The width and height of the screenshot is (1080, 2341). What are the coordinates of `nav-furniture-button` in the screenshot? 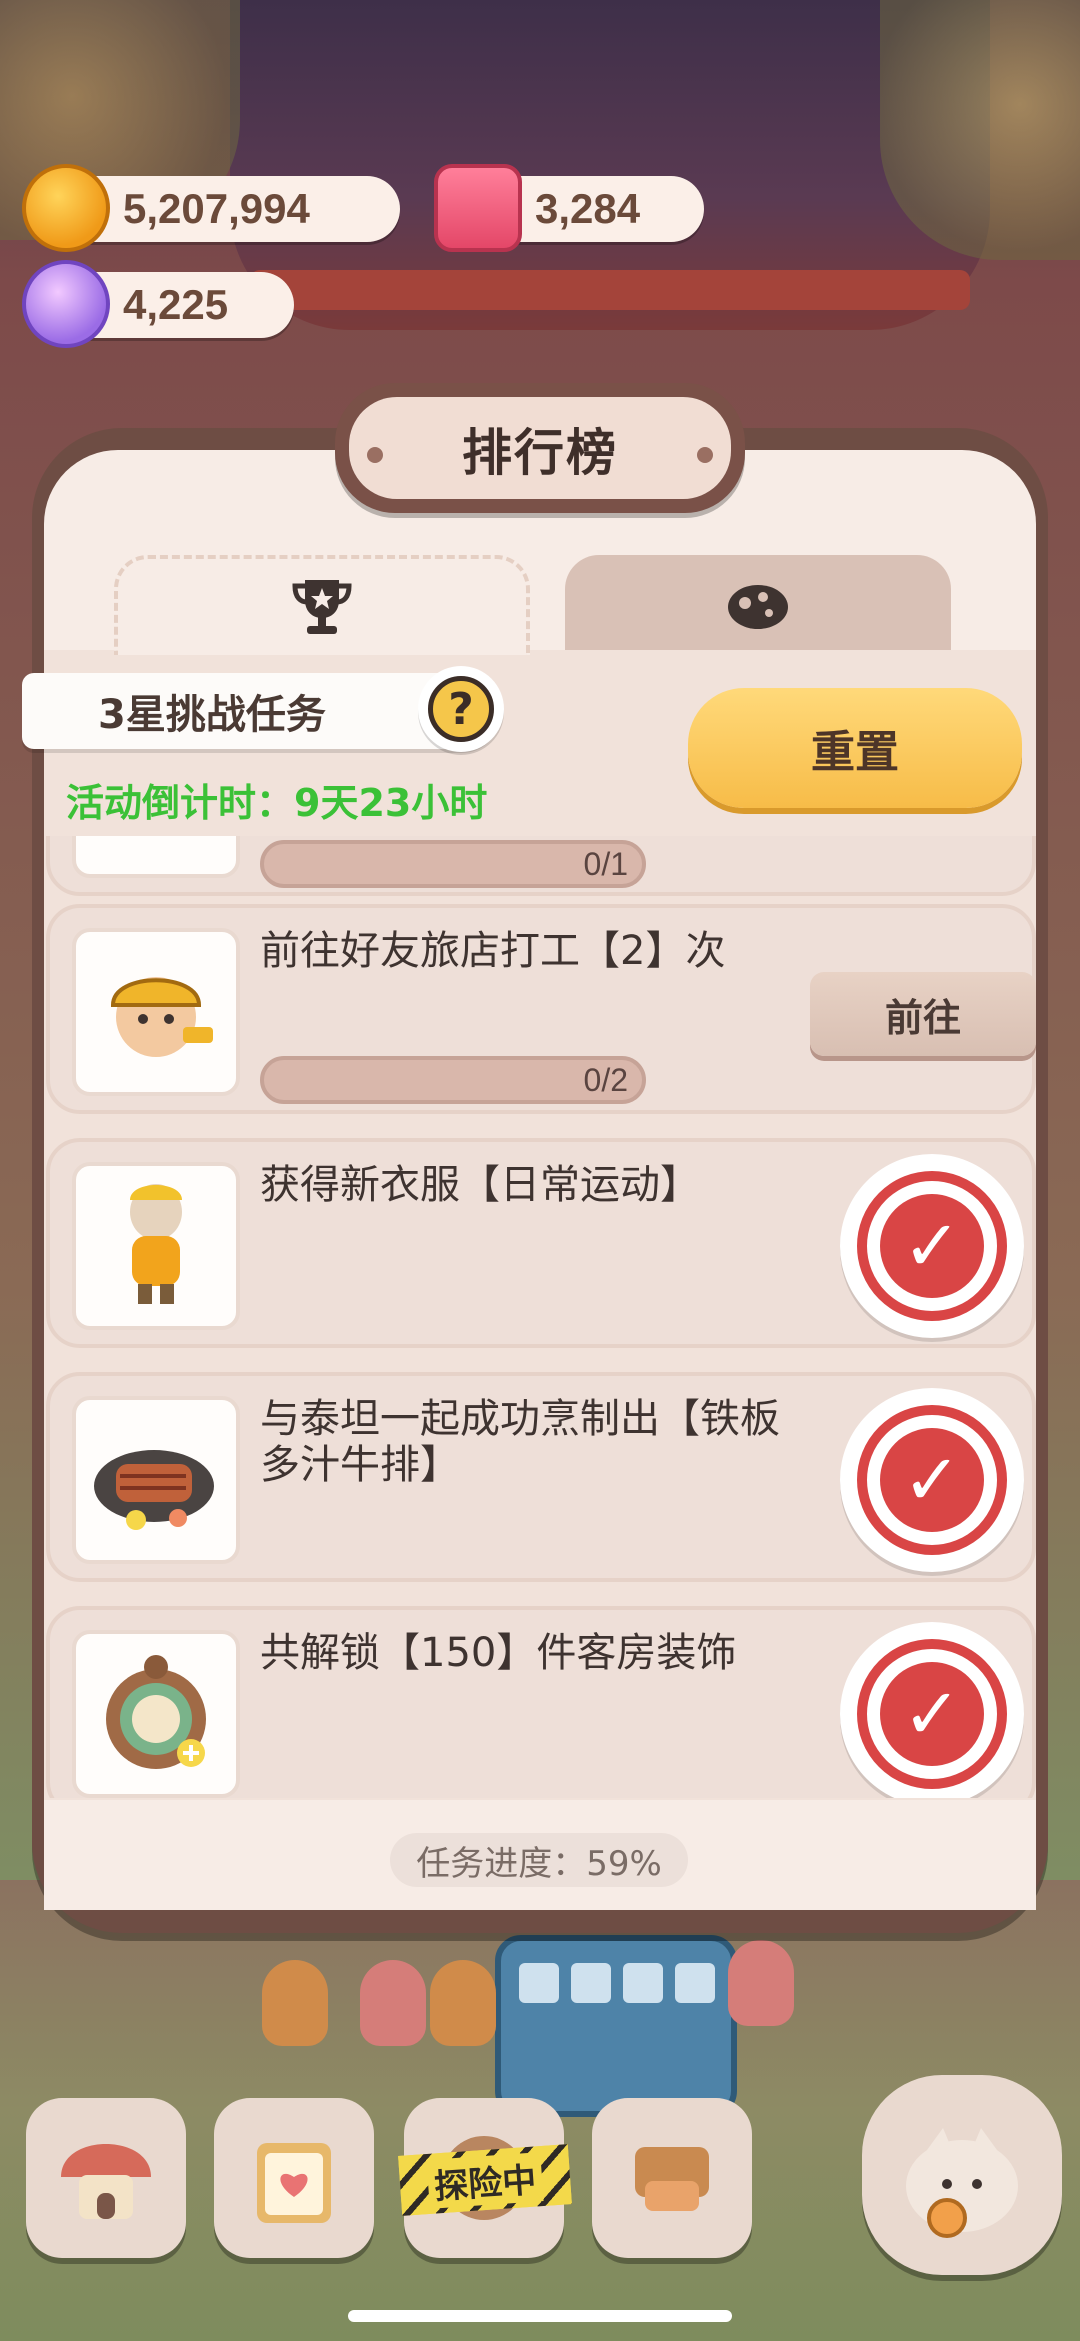 It's located at (672, 2178).